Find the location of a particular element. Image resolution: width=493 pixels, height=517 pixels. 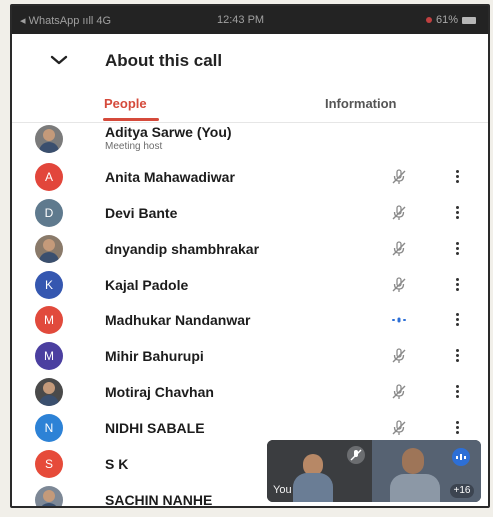

self-video-tile: You is located at coordinates (319, 471).